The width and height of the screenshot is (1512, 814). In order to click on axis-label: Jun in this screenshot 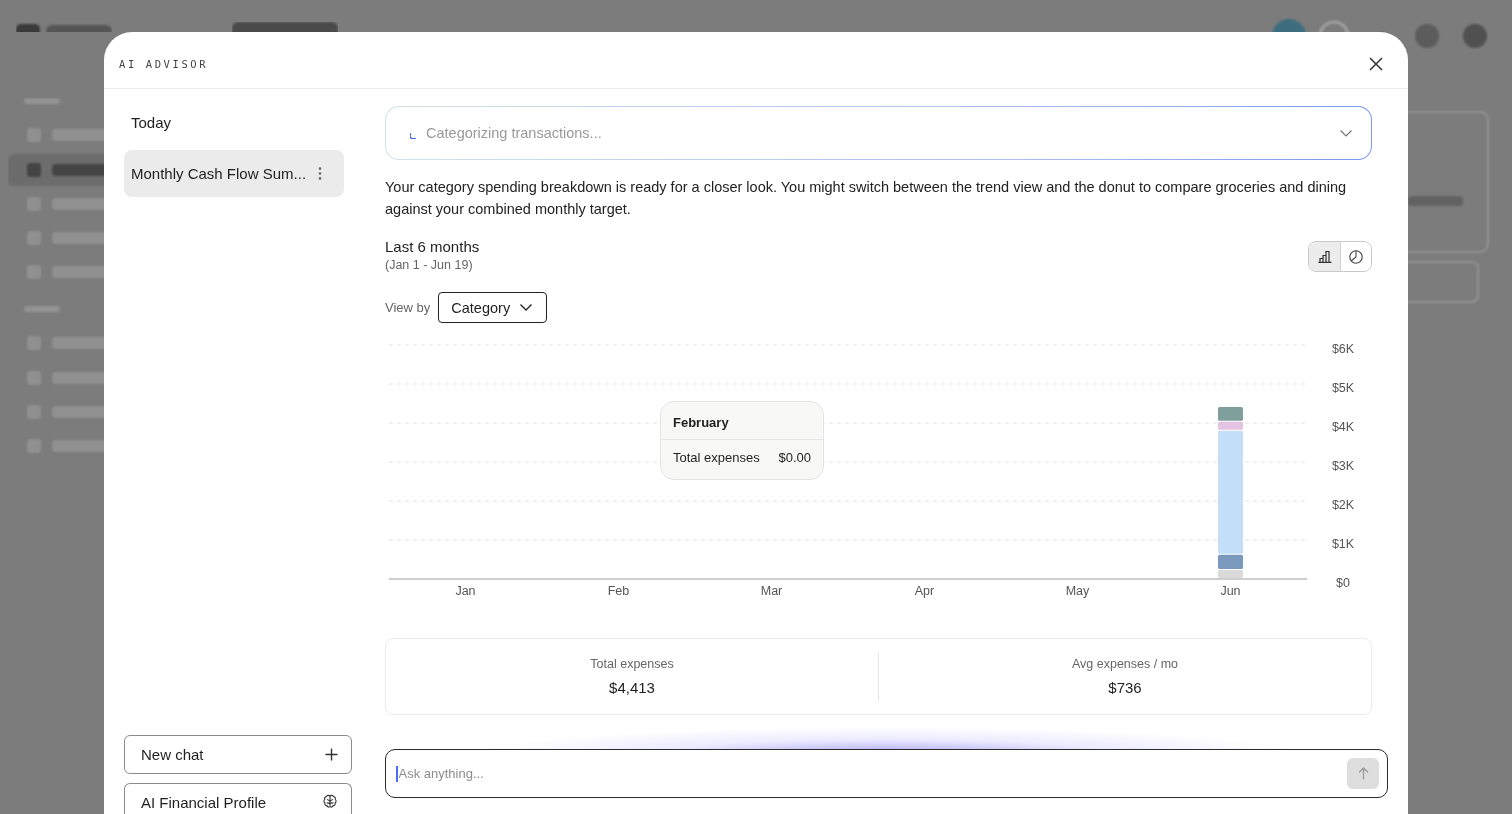, I will do `click(1230, 591)`.